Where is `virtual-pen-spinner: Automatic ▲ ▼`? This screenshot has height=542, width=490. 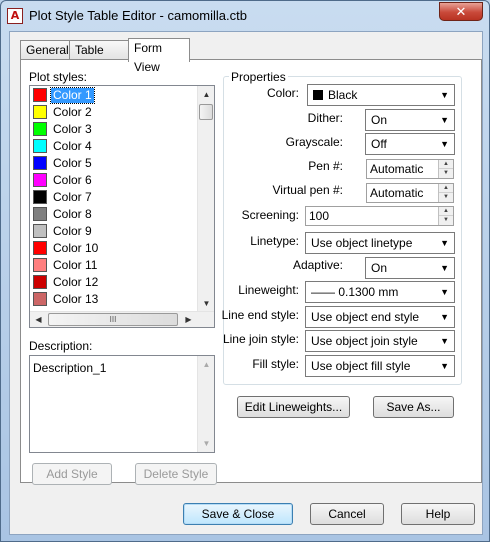 virtual-pen-spinner: Automatic ▲ ▼ is located at coordinates (410, 193).